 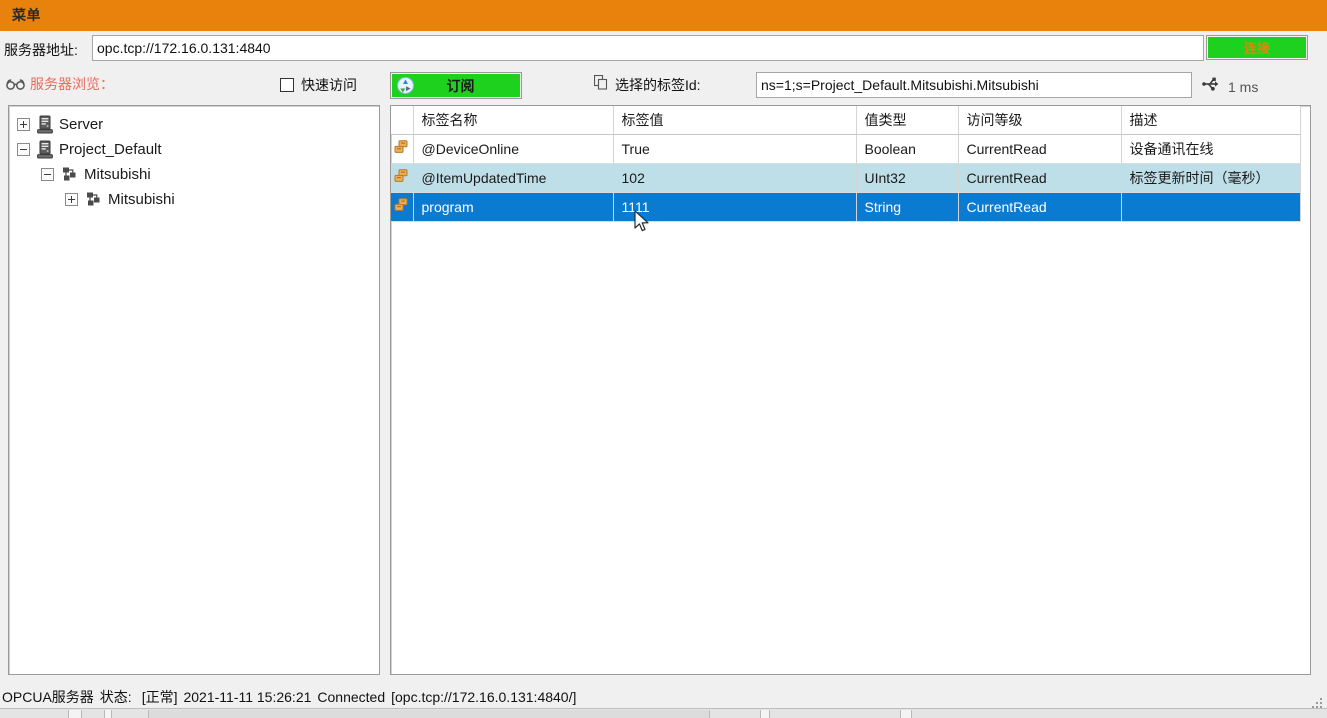 I want to click on copy-icon, so click(x=600, y=84).